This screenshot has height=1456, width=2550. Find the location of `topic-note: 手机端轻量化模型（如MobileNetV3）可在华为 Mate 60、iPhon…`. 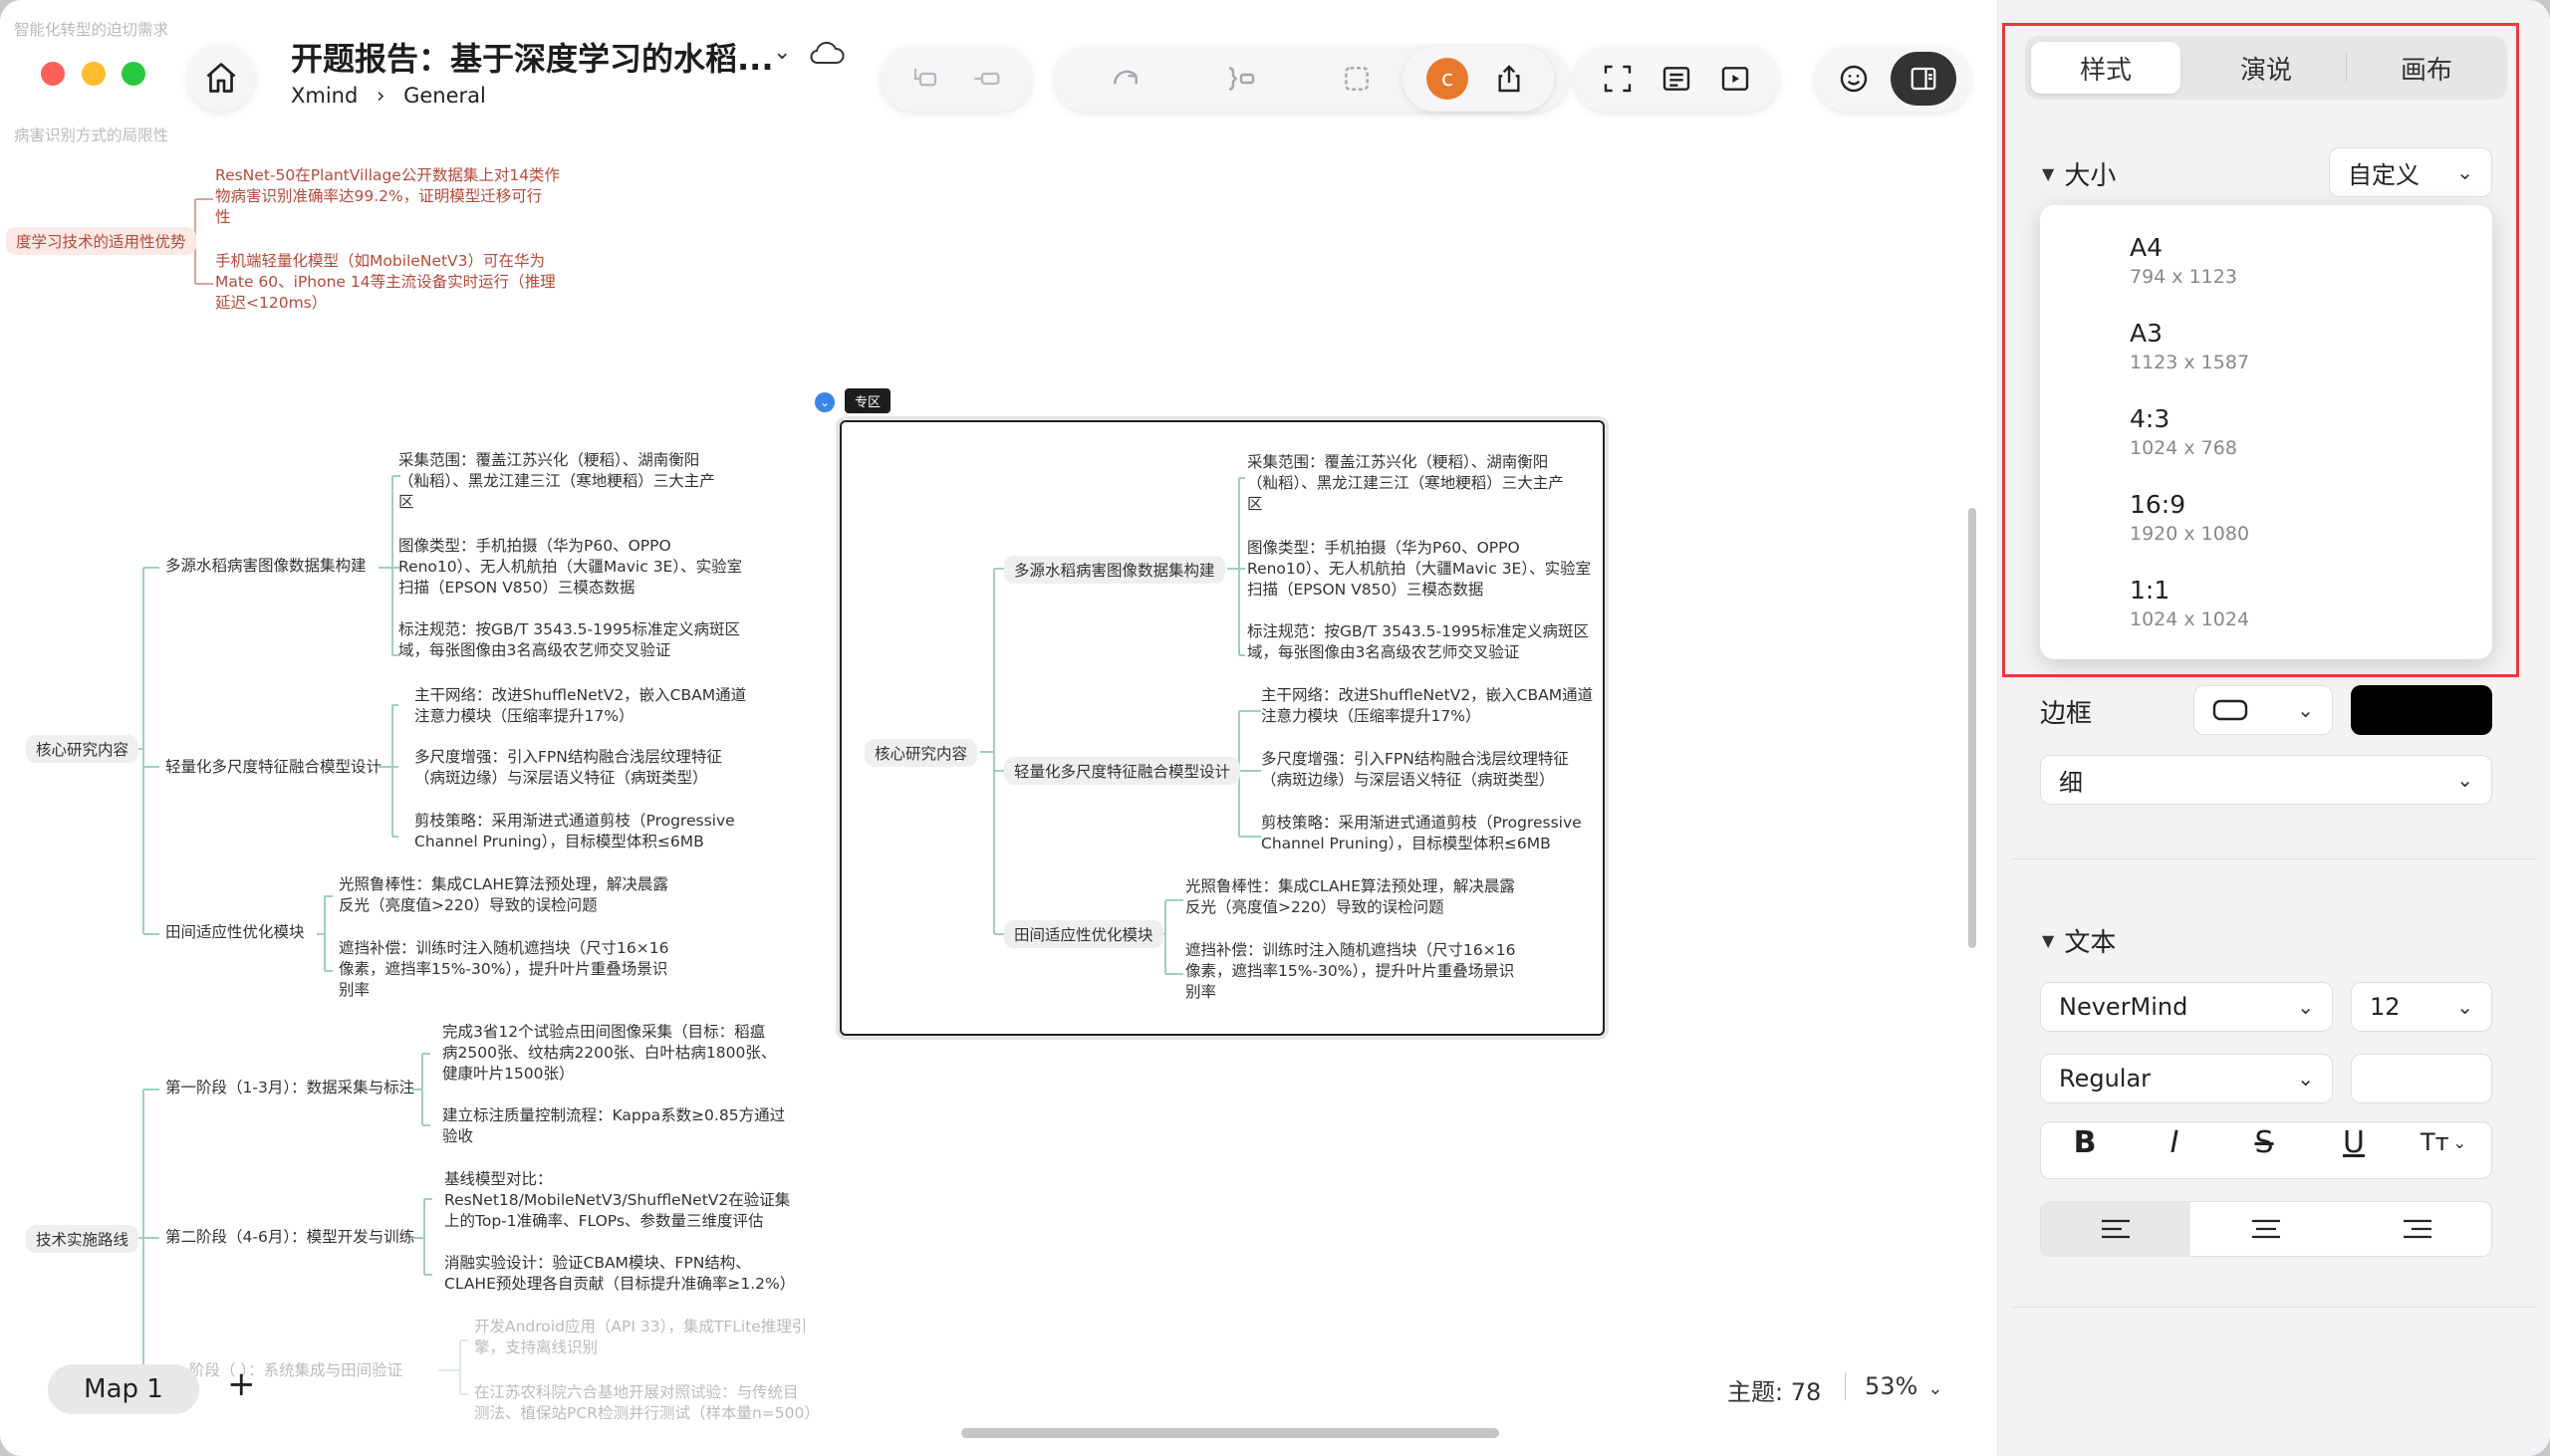

topic-note: 手机端轻量化模型（如MobileNetV3）可在华为 Mate 60、iPhon… is located at coordinates (385, 282).